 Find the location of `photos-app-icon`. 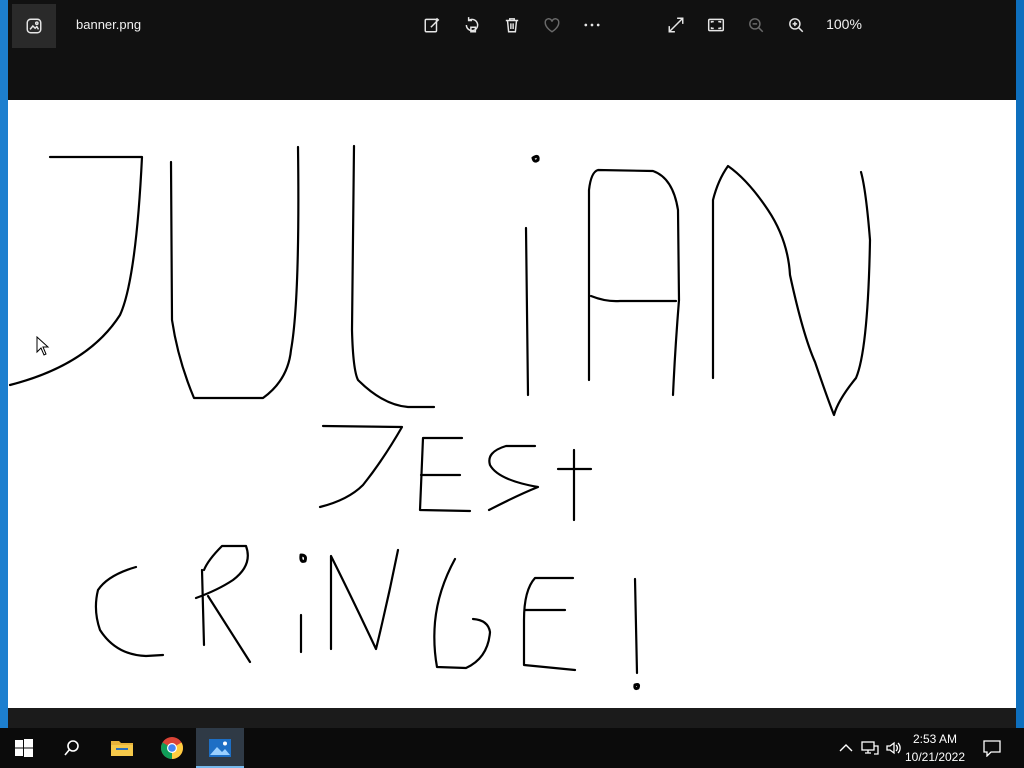

photos-app-icon is located at coordinates (34, 26).